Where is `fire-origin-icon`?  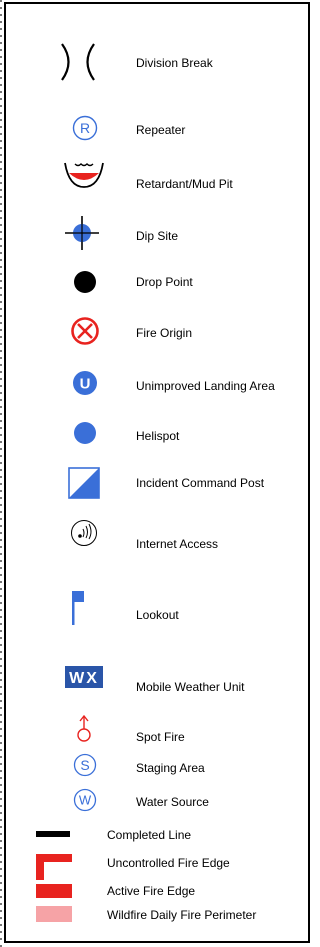
fire-origin-icon is located at coordinates (85, 331).